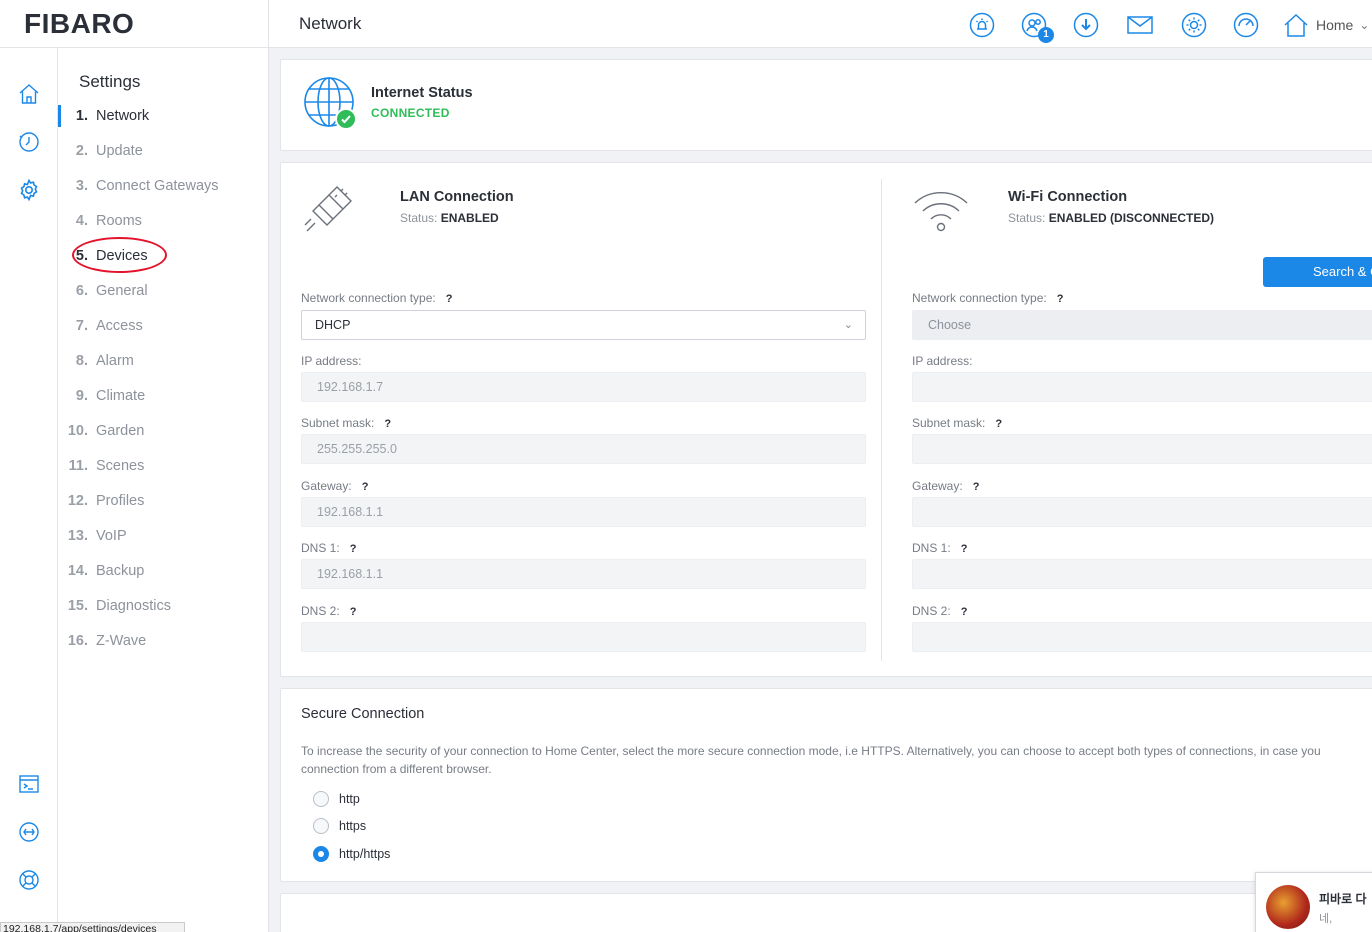 The image size is (1372, 932). Describe the element at coordinates (29, 190) in the screenshot. I see `settings-icon` at that location.